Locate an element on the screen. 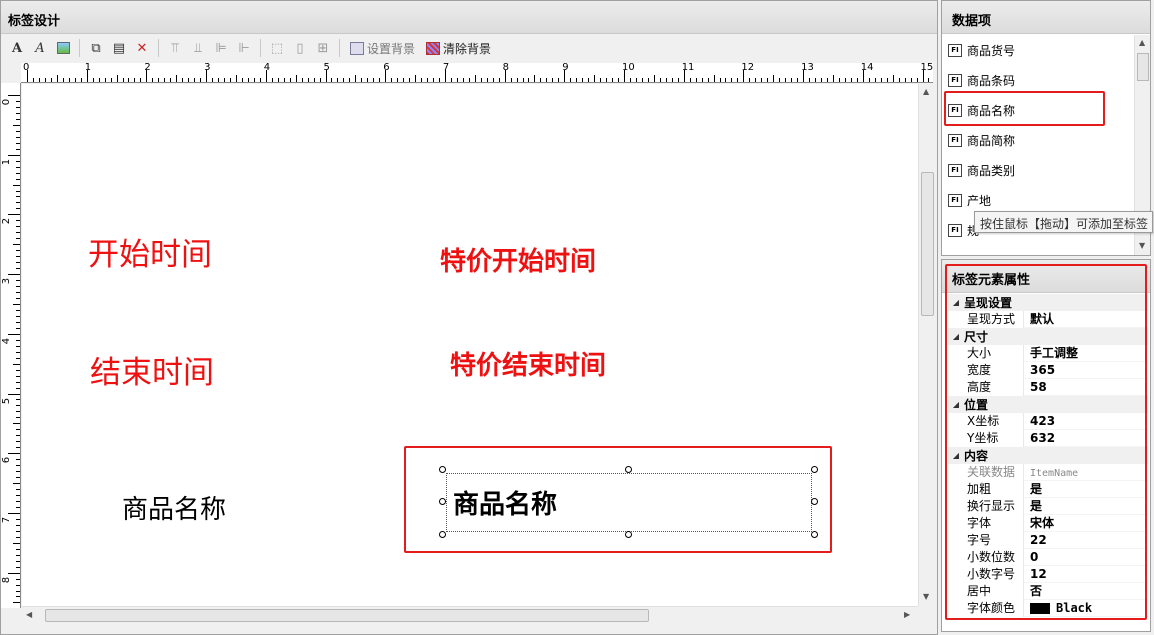 The image size is (1154, 635). property-row: 大小 手工调整 is located at coordinates (1048, 353).